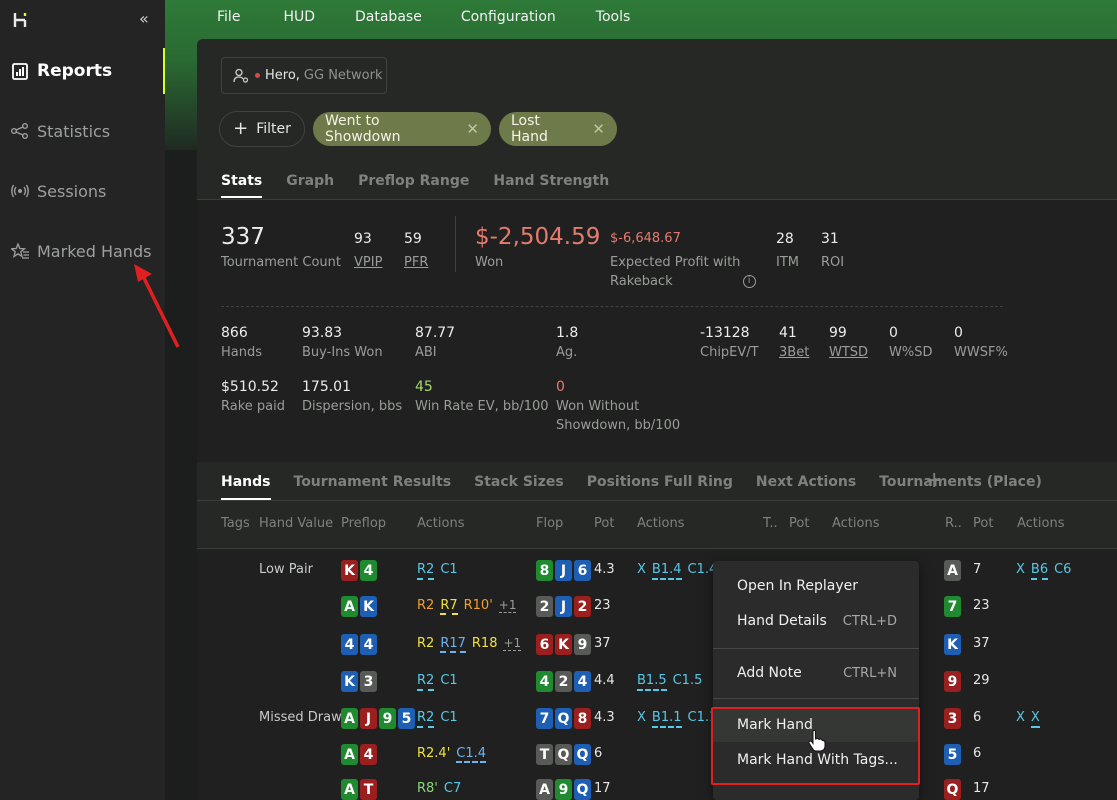 This screenshot has height=800, width=1117. What do you see at coordinates (544, 718) in the screenshot?
I see `playing-card: 7` at bounding box center [544, 718].